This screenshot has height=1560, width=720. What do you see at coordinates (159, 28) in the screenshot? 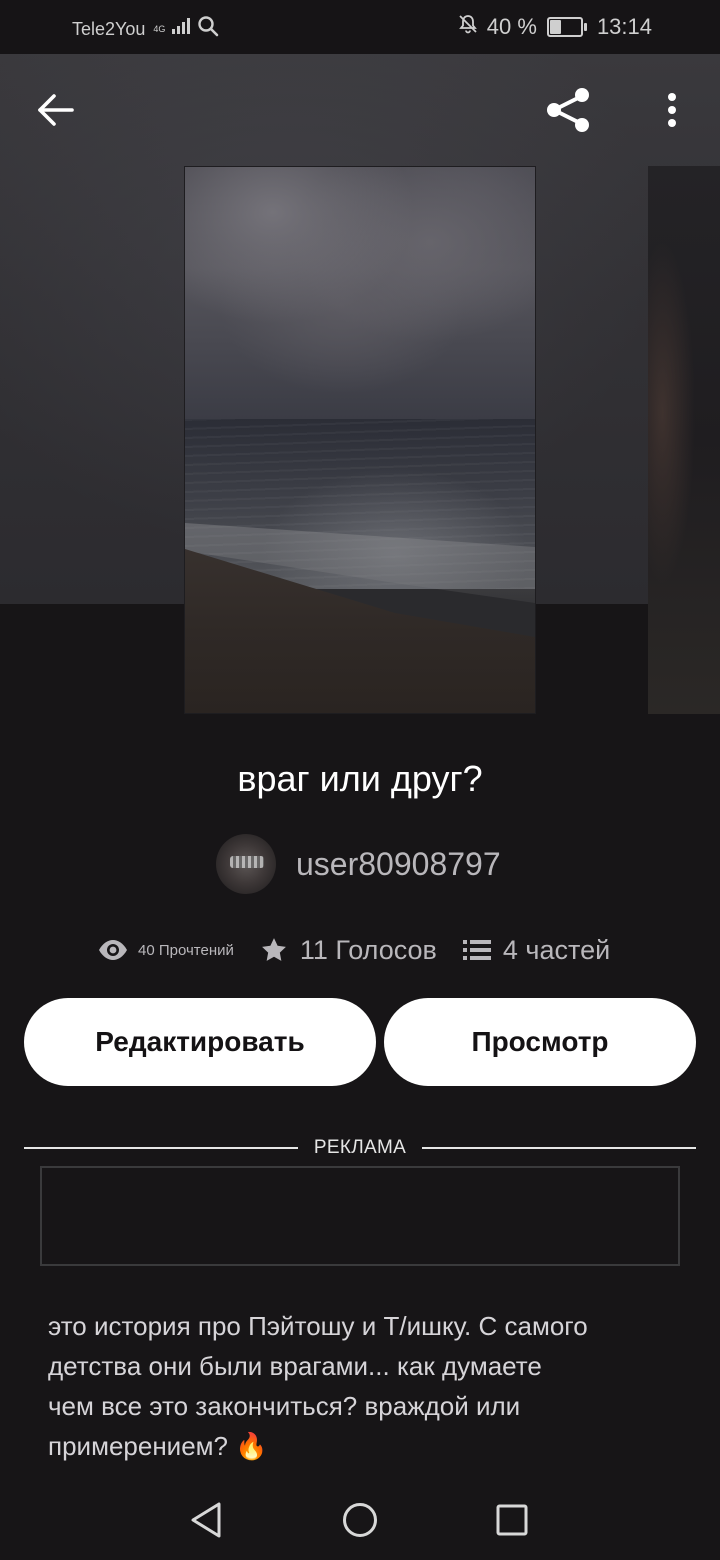
I see `network-badge: 4G` at bounding box center [159, 28].